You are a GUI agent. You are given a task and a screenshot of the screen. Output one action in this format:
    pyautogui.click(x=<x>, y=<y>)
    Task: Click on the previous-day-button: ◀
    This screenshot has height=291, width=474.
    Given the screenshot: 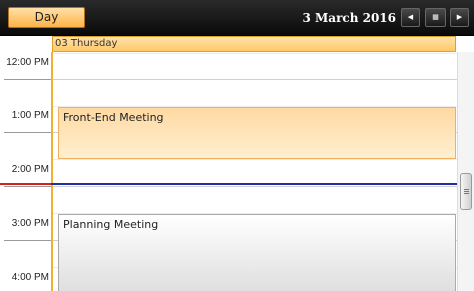 What is the action you would take?
    pyautogui.click(x=410, y=17)
    